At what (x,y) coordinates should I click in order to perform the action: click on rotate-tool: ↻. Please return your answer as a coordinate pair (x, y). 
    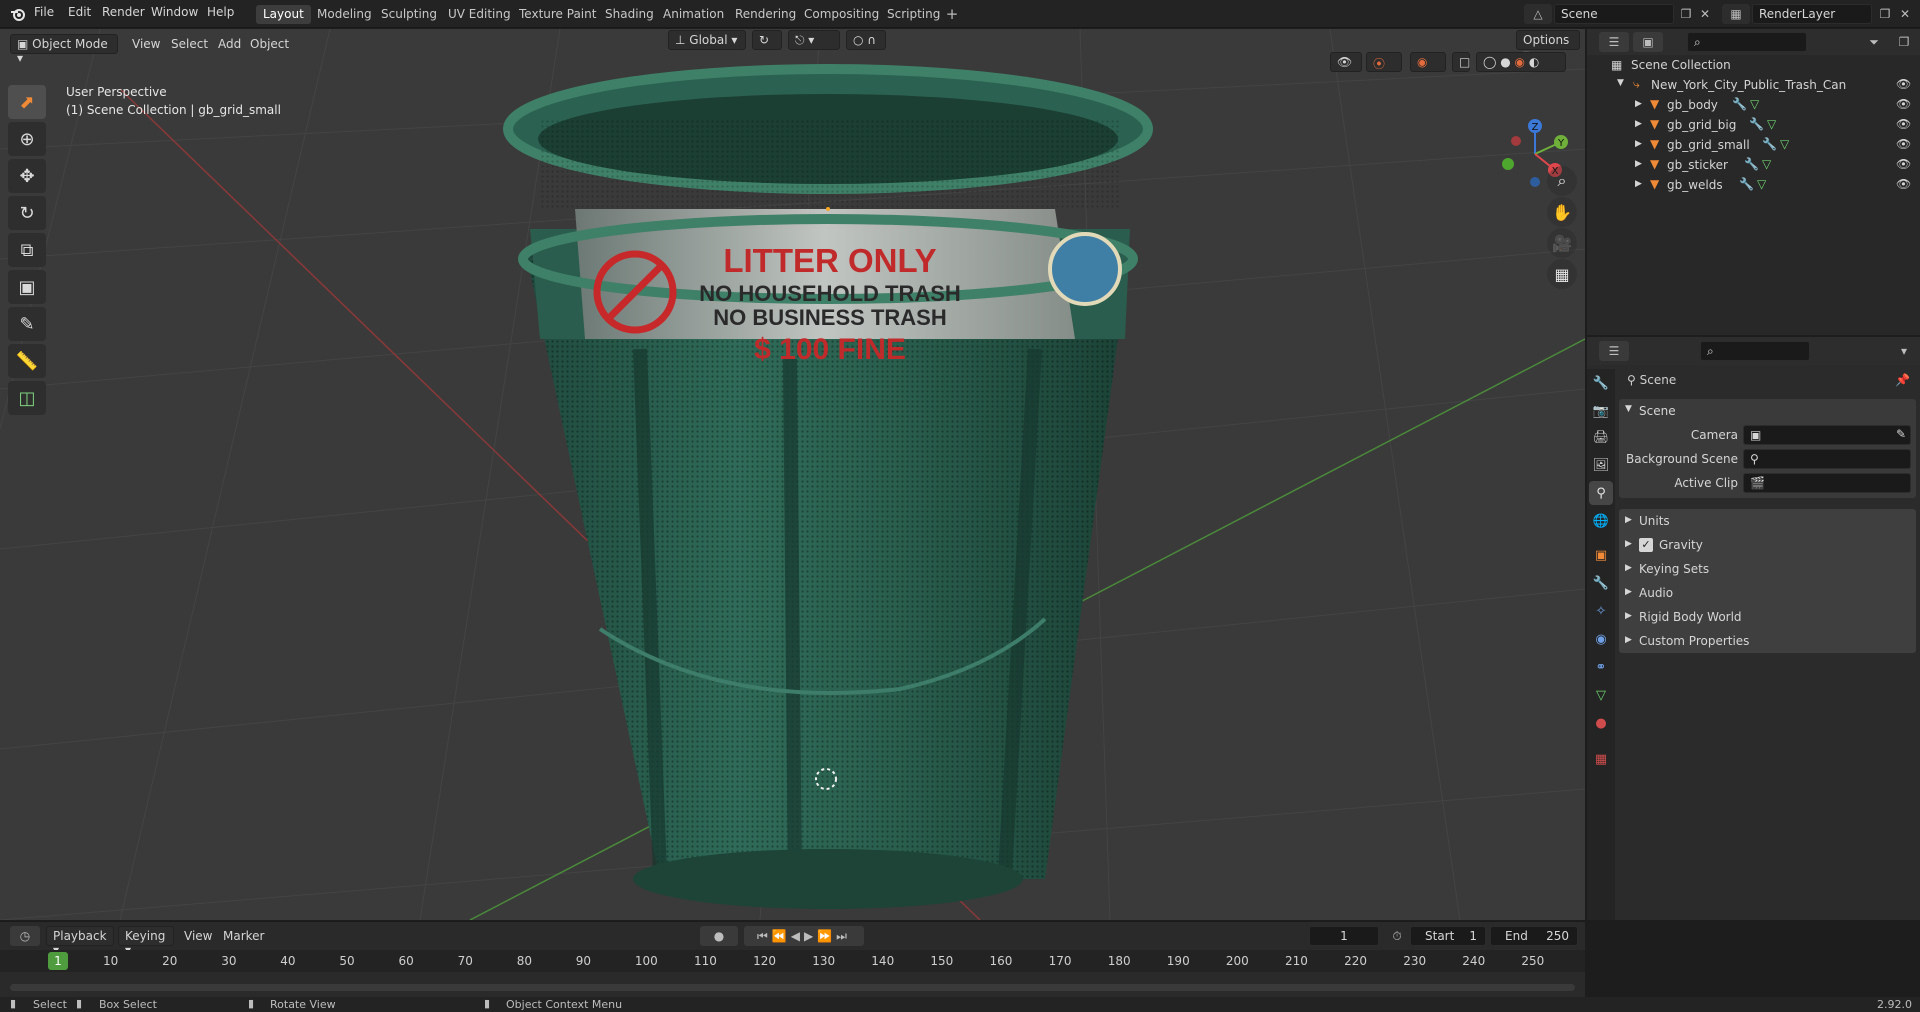
    Looking at the image, I should click on (27, 213).